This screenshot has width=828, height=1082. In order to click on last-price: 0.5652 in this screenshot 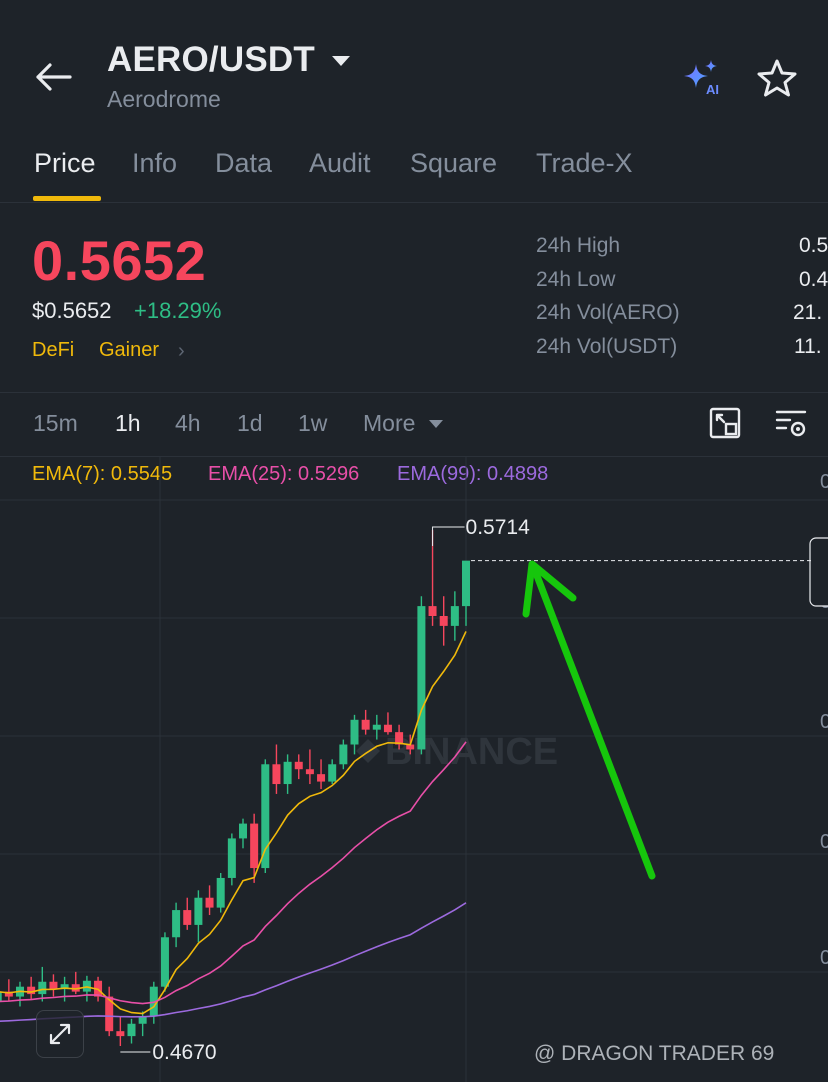, I will do `click(119, 260)`.